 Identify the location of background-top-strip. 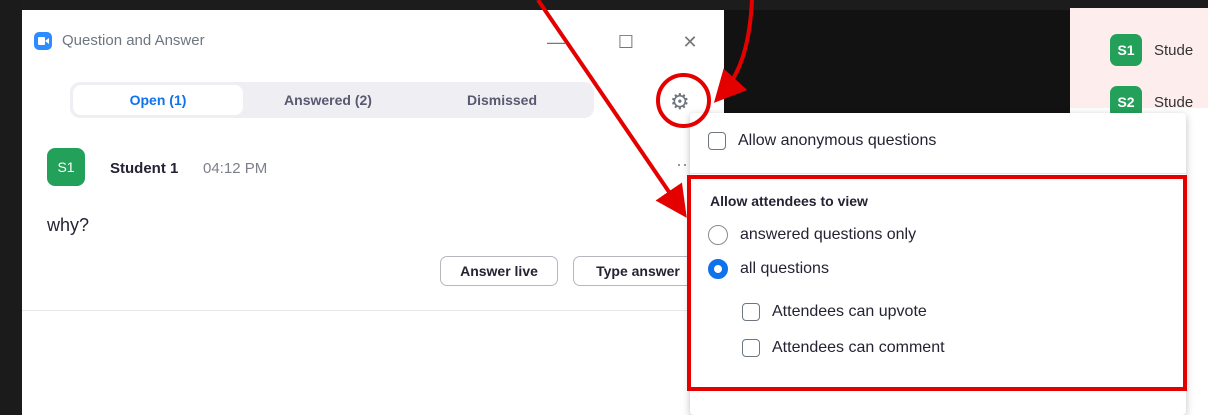
(604, 5).